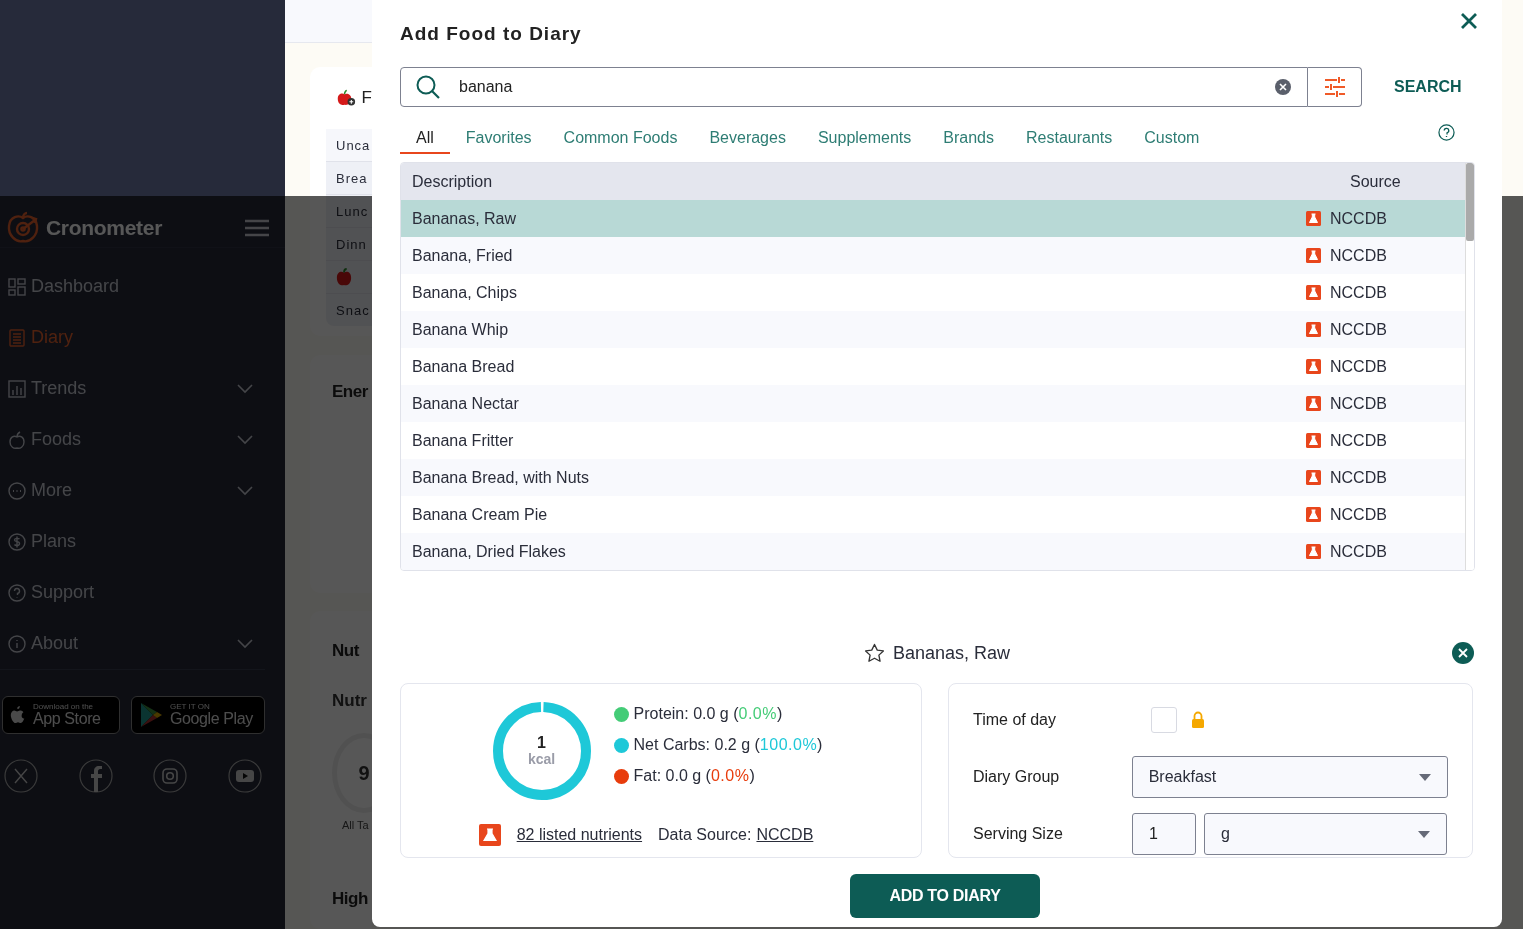 The image size is (1523, 929). What do you see at coordinates (17, 286) in the screenshot?
I see `grid-icon` at bounding box center [17, 286].